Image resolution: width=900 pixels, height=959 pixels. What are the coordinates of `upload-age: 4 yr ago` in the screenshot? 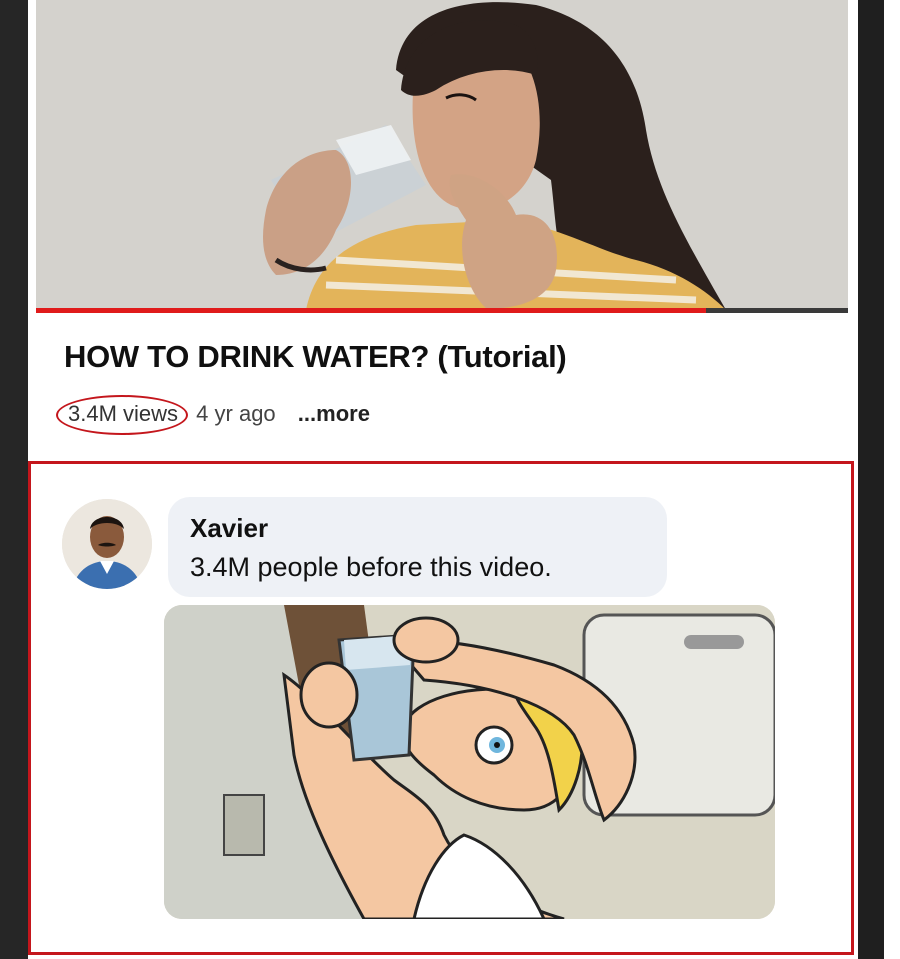 It's located at (236, 413).